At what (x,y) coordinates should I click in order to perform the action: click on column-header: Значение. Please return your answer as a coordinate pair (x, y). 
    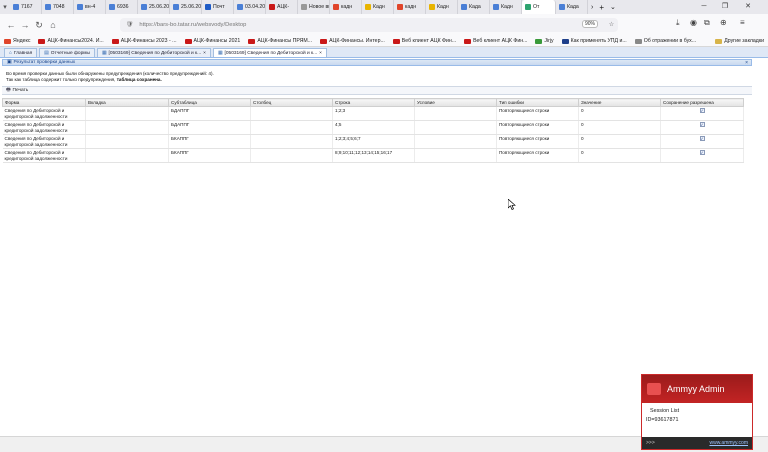
    Looking at the image, I should click on (619, 102).